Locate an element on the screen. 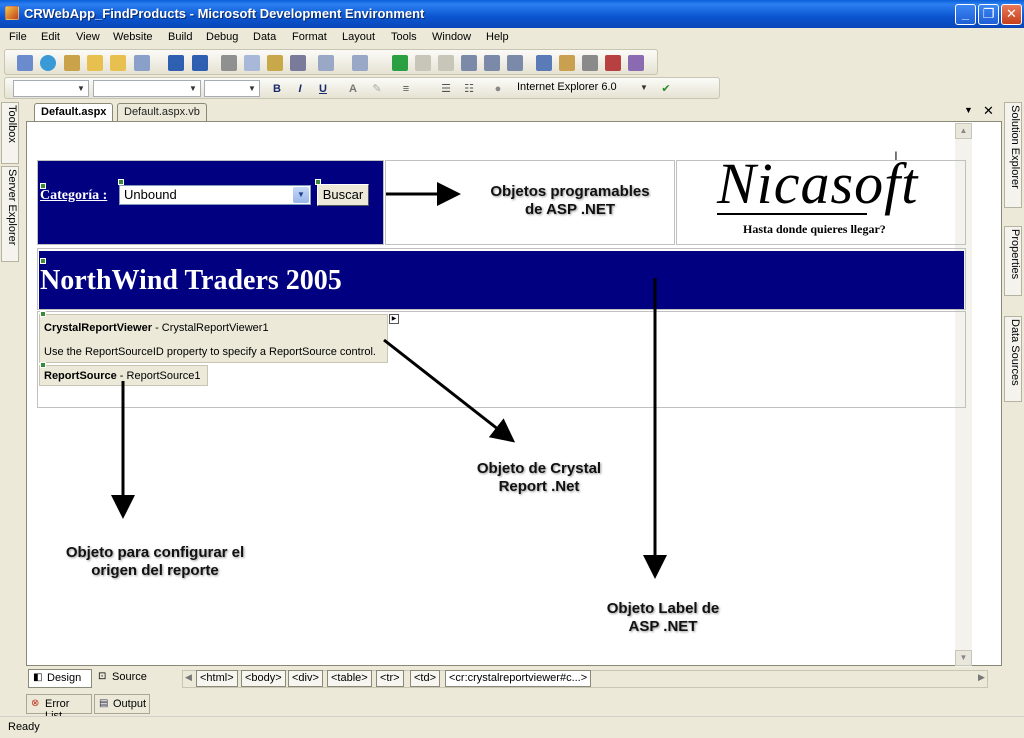 Image resolution: width=1024 pixels, height=738 pixels. tag-table: <table> is located at coordinates (349, 678).